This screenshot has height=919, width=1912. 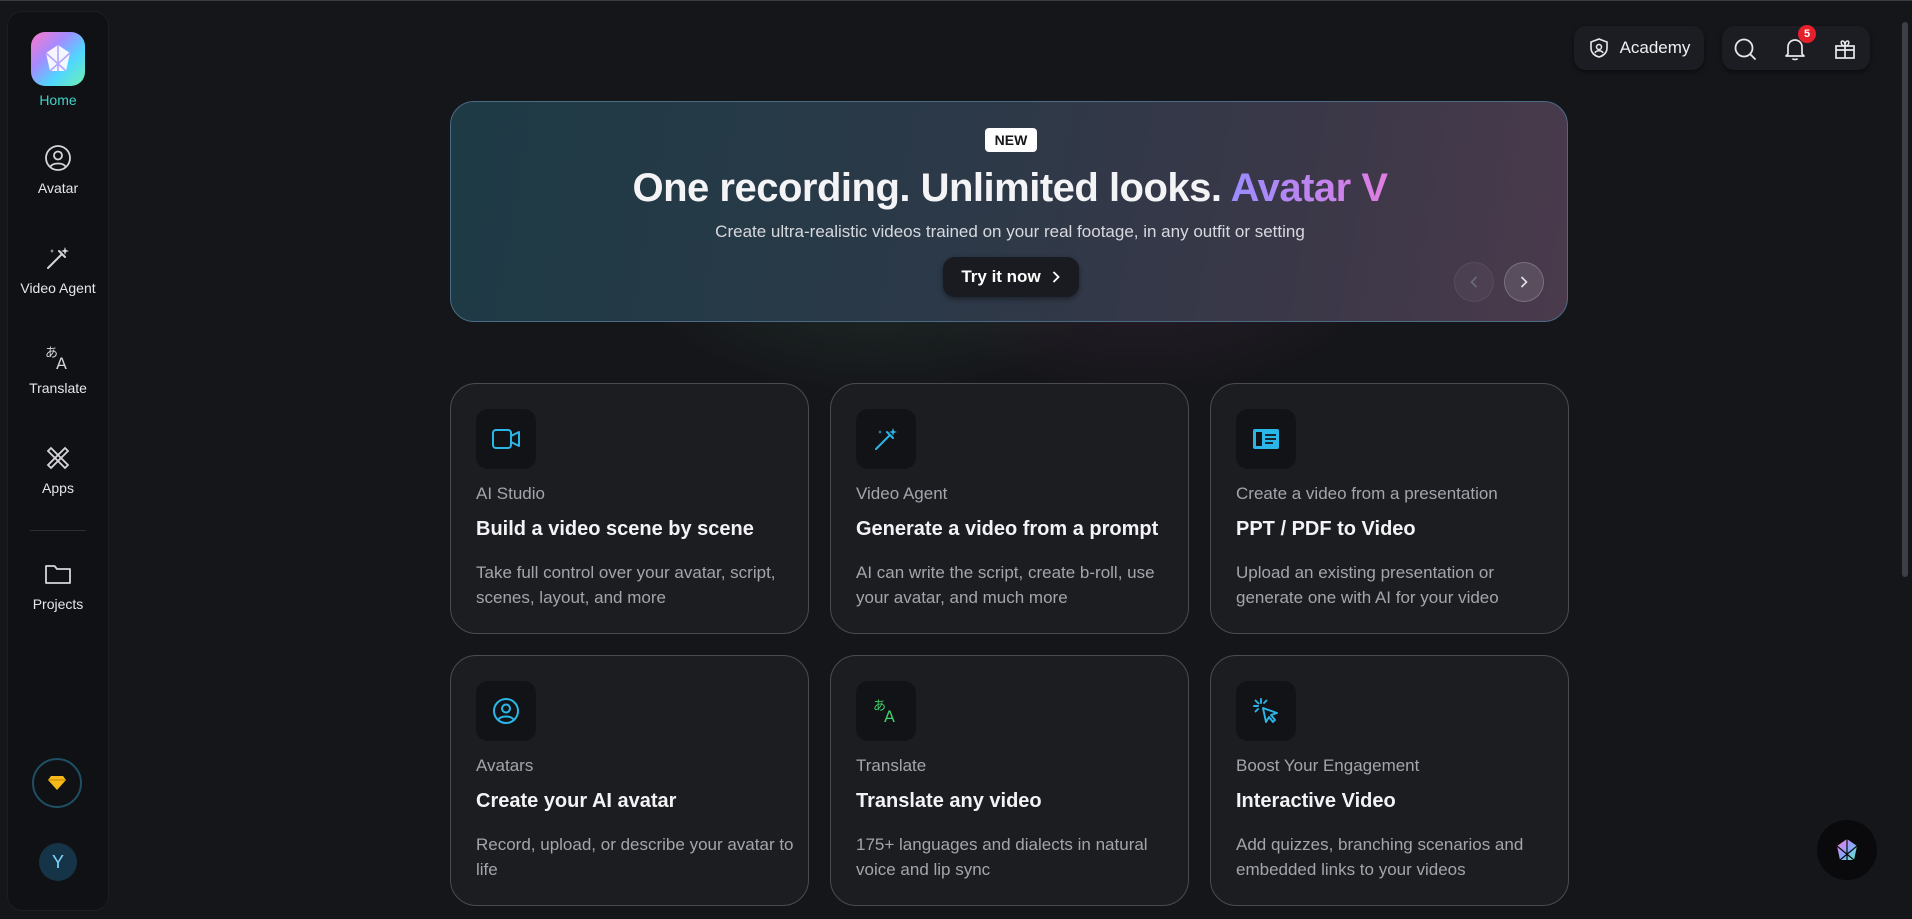 I want to click on card-title: Interactive Video, so click(x=1316, y=801).